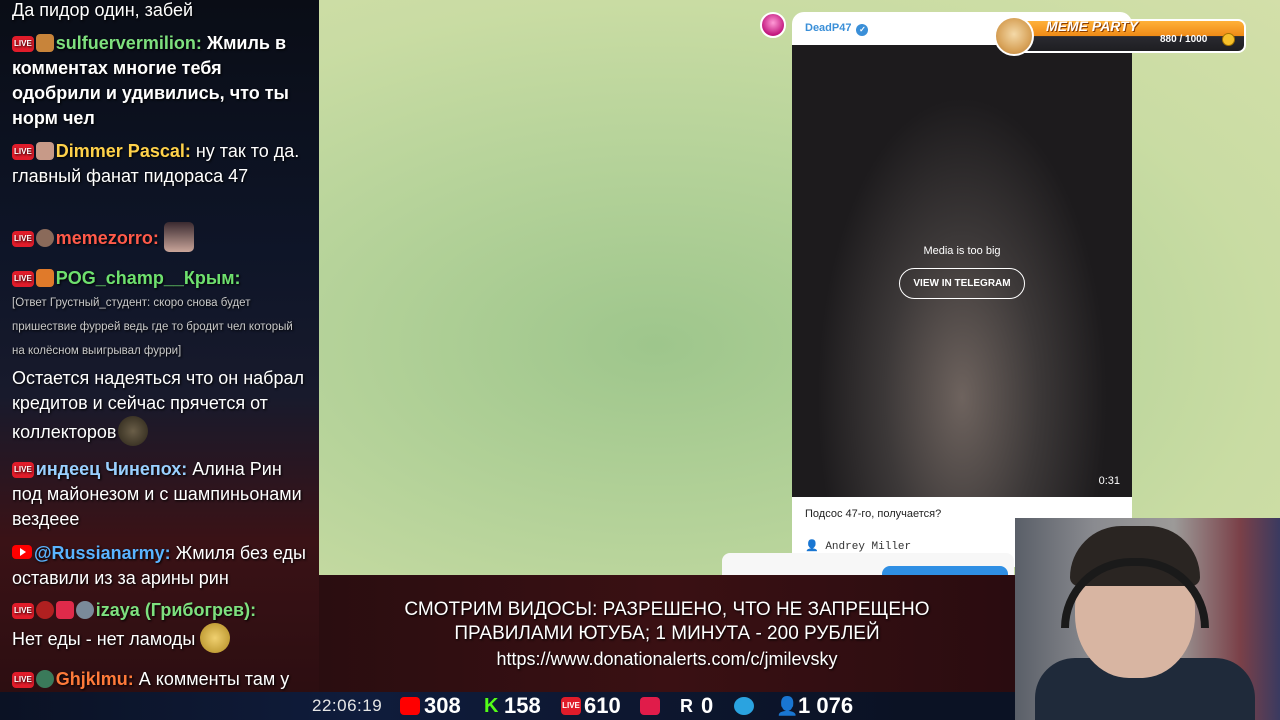  What do you see at coordinates (962, 251) in the screenshot?
I see `media-note: Media is too big` at bounding box center [962, 251].